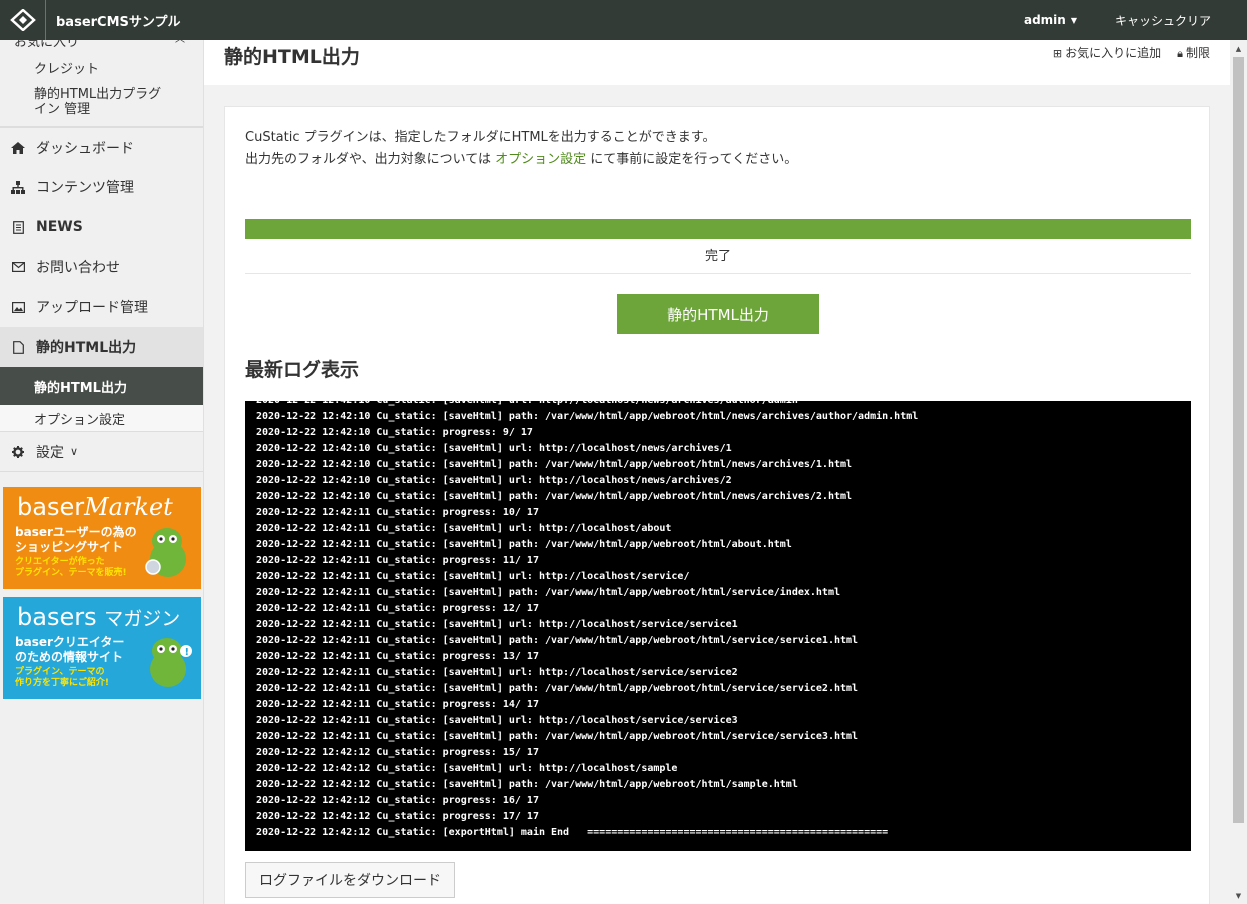 The width and height of the screenshot is (1247, 904). What do you see at coordinates (1238, 48) in the screenshot?
I see `scroll-up-arrow-icon: ▲` at bounding box center [1238, 48].